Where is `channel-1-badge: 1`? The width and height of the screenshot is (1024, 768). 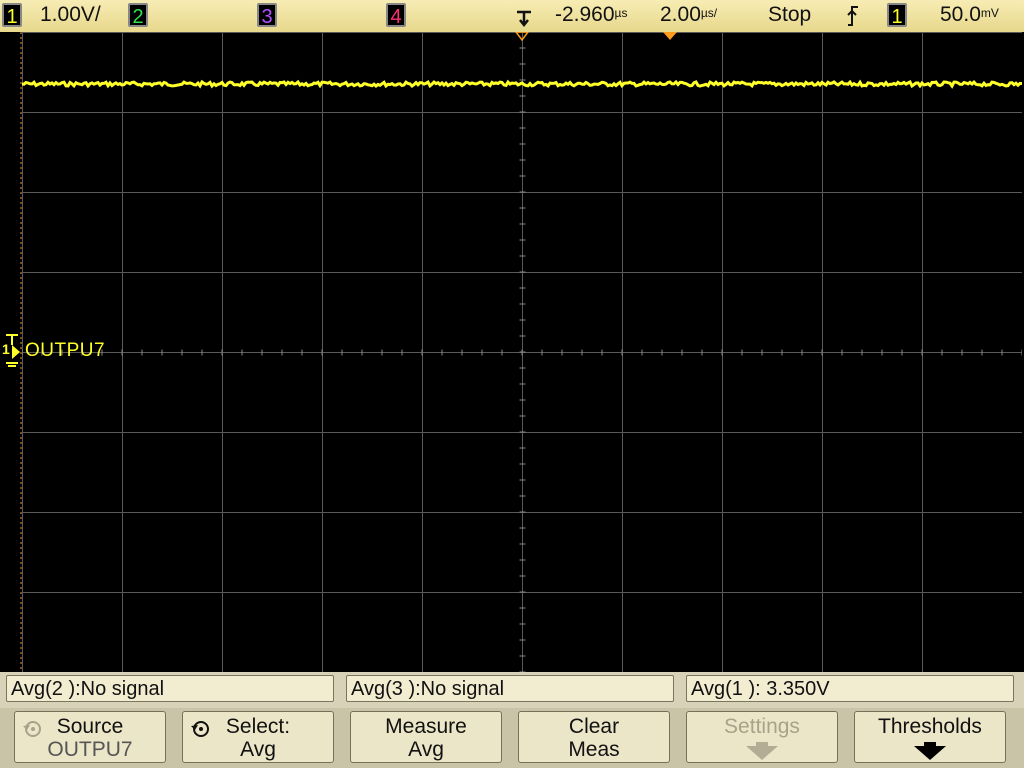 channel-1-badge: 1 is located at coordinates (12, 15).